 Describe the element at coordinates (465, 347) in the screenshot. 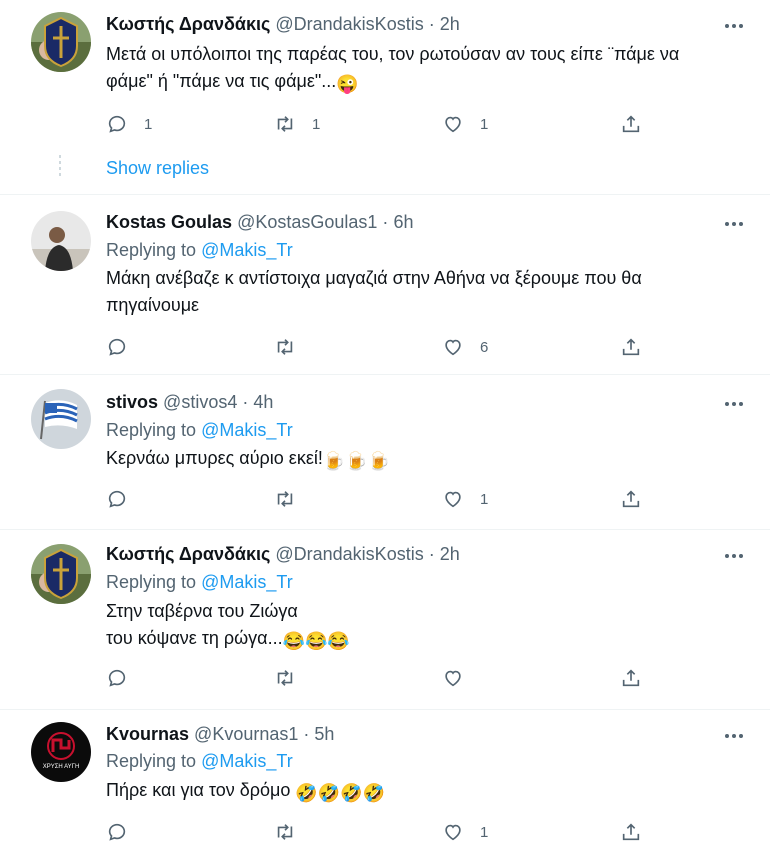

I see `like-button: 6` at that location.